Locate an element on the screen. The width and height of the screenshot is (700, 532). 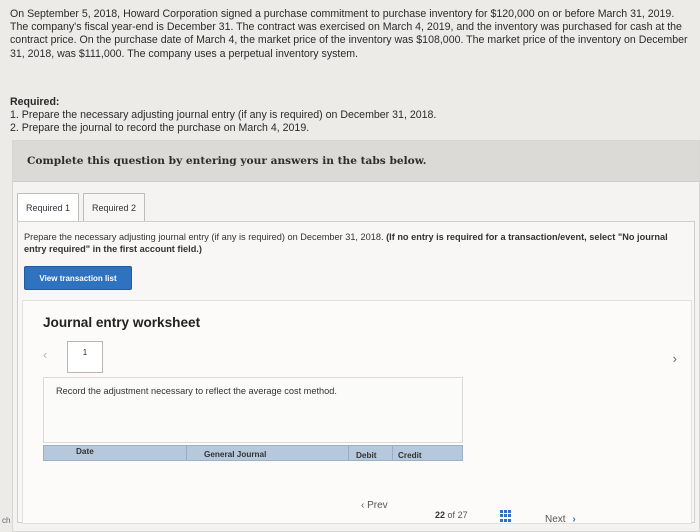
journal-table-header: Date General Journal Debit Credit is located at coordinates (253, 453).